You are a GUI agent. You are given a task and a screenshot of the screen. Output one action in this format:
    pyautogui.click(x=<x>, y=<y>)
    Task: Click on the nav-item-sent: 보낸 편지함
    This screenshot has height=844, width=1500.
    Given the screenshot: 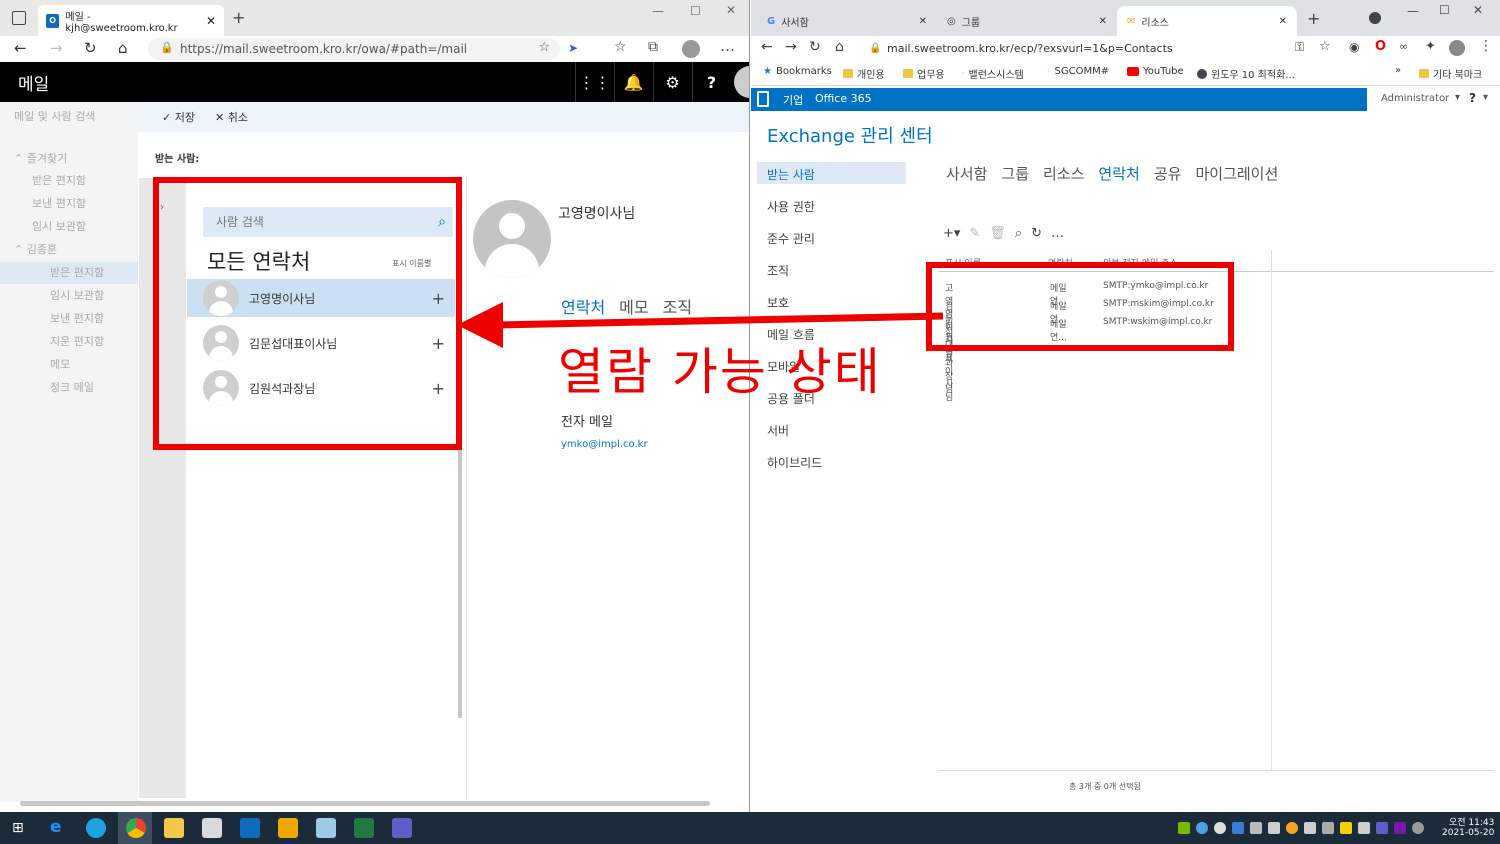 What is the action you would take?
    pyautogui.click(x=69, y=204)
    